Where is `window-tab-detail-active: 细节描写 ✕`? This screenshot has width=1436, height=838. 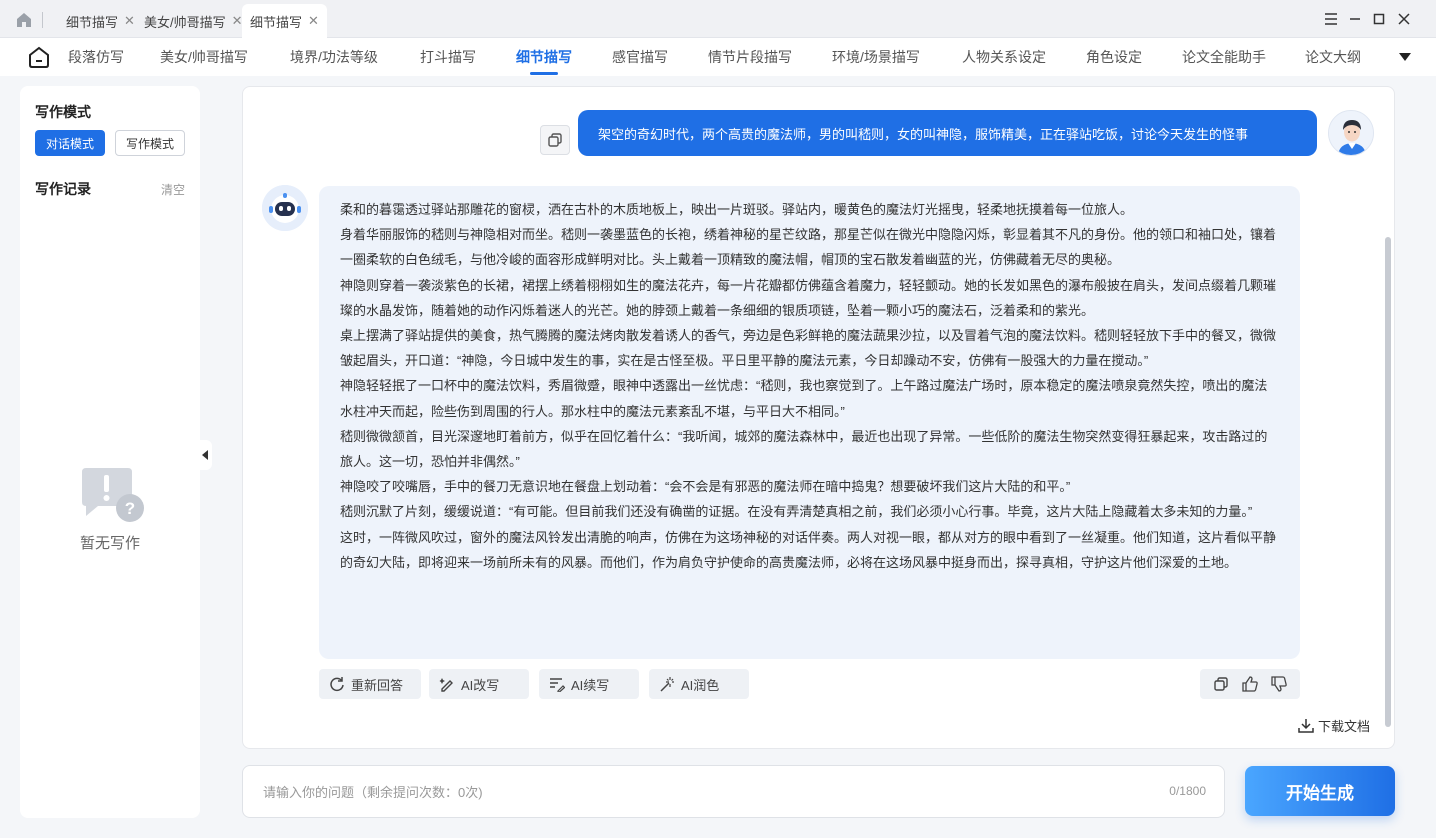
window-tab-detail-active: 细节描写 ✕ is located at coordinates (284, 21).